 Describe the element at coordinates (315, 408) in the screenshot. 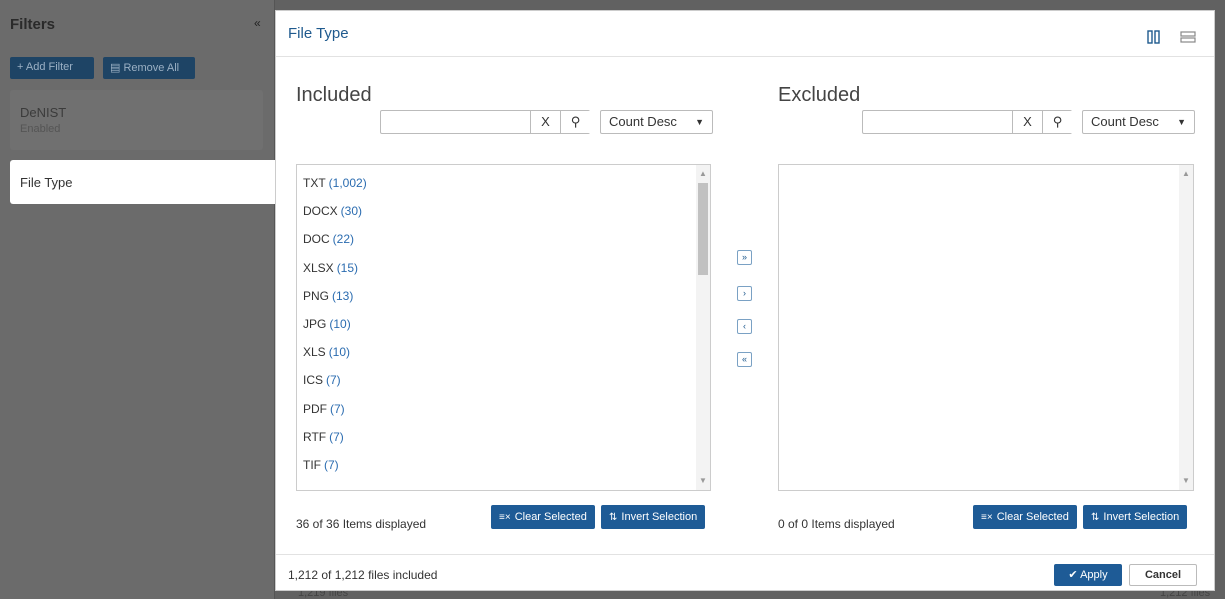

I see `list-item-name: PDF` at that location.